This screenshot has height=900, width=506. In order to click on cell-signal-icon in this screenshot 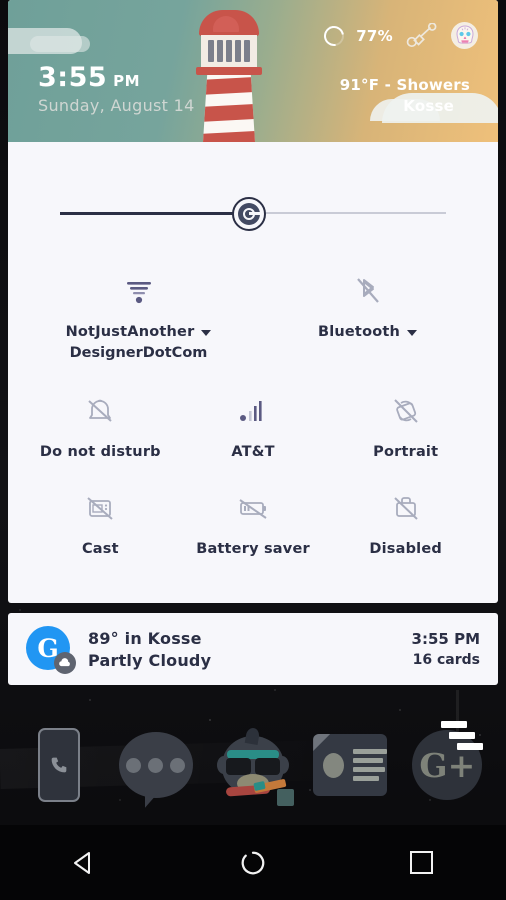, I will do `click(253, 411)`.